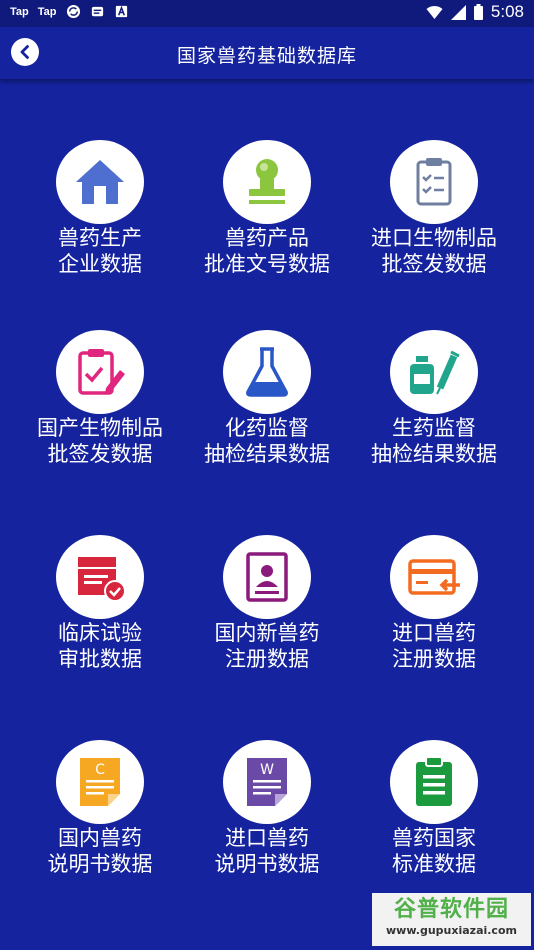 This screenshot has height=950, width=534. I want to click on tile-label: 兽药国家, so click(434, 838).